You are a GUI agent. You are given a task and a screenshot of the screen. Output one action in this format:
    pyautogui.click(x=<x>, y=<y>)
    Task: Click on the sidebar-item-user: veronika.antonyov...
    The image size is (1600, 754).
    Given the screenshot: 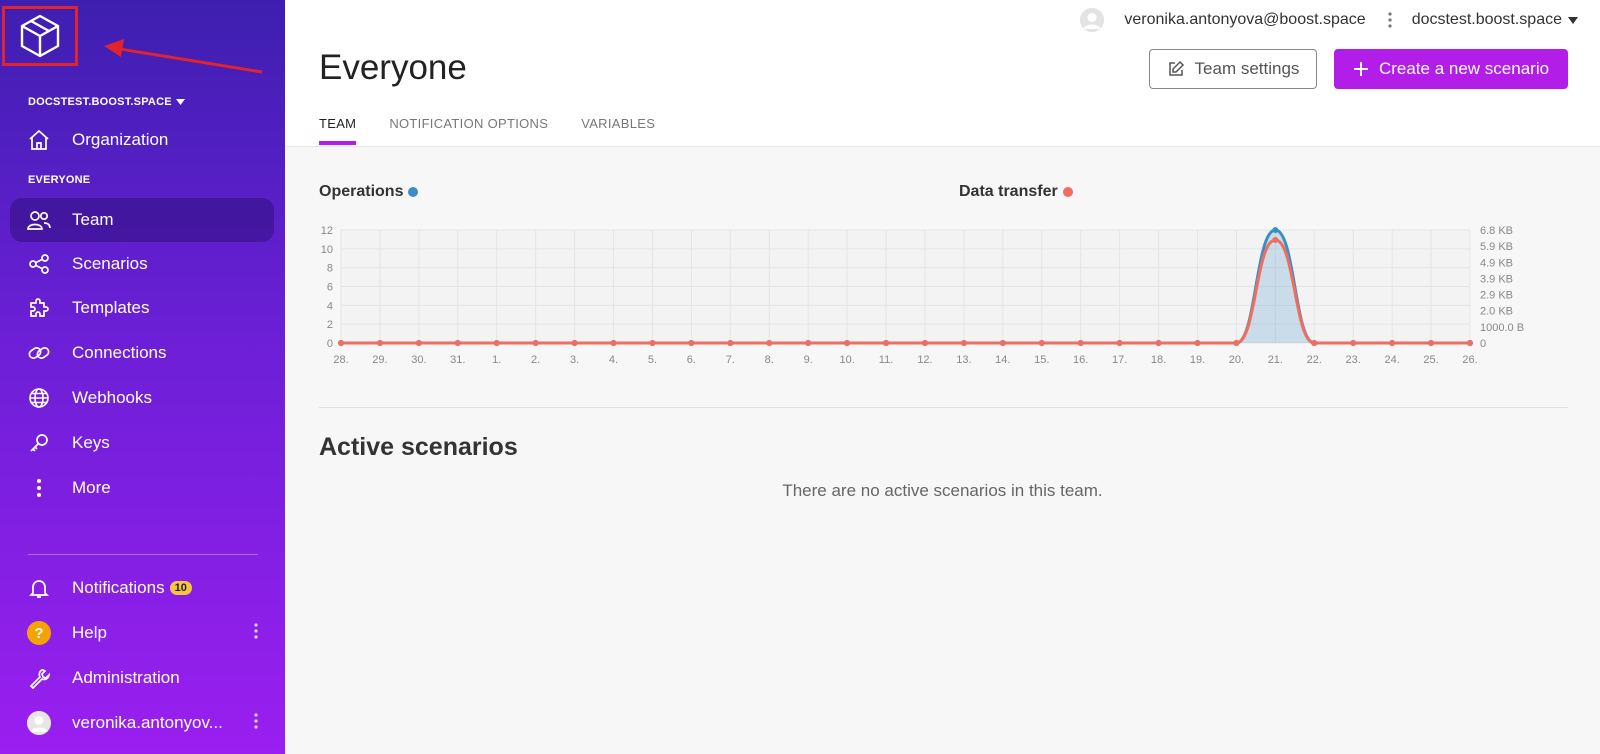 What is the action you would take?
    pyautogui.click(x=142, y=723)
    